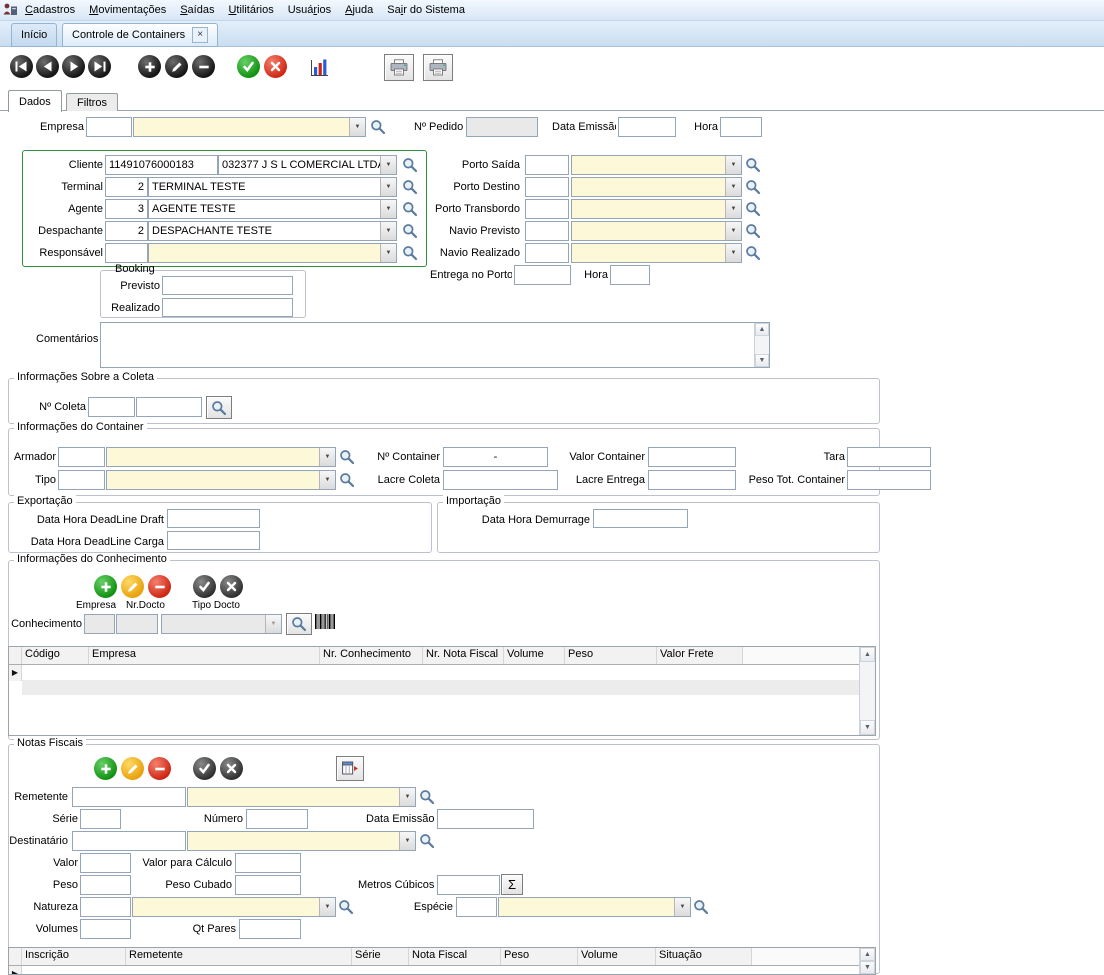 The image size is (1104, 975). Describe the element at coordinates (176, 66) in the screenshot. I see `edit-record-button` at that location.